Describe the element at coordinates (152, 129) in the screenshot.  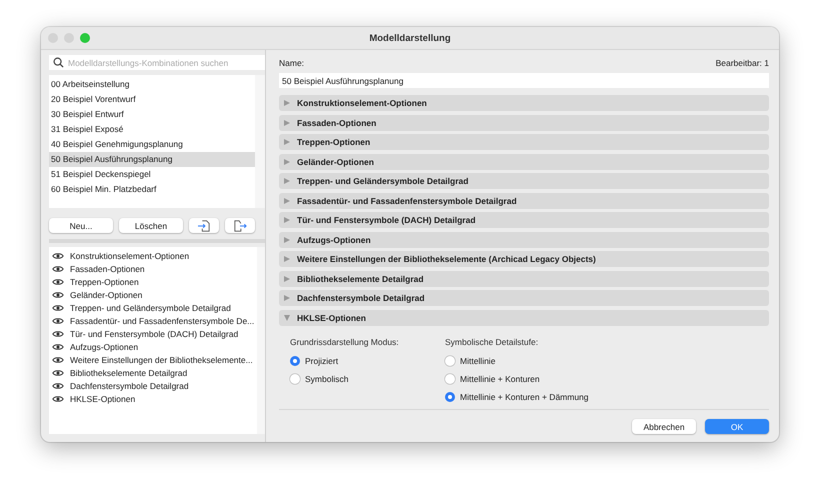
I see `preset-item: 31 Beispiel Exposé` at that location.